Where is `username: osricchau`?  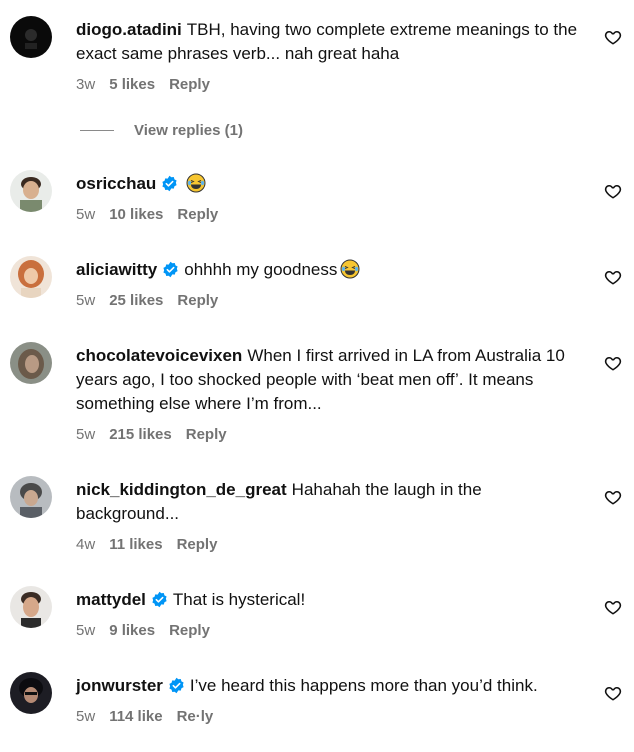
username: osricchau is located at coordinates (116, 183).